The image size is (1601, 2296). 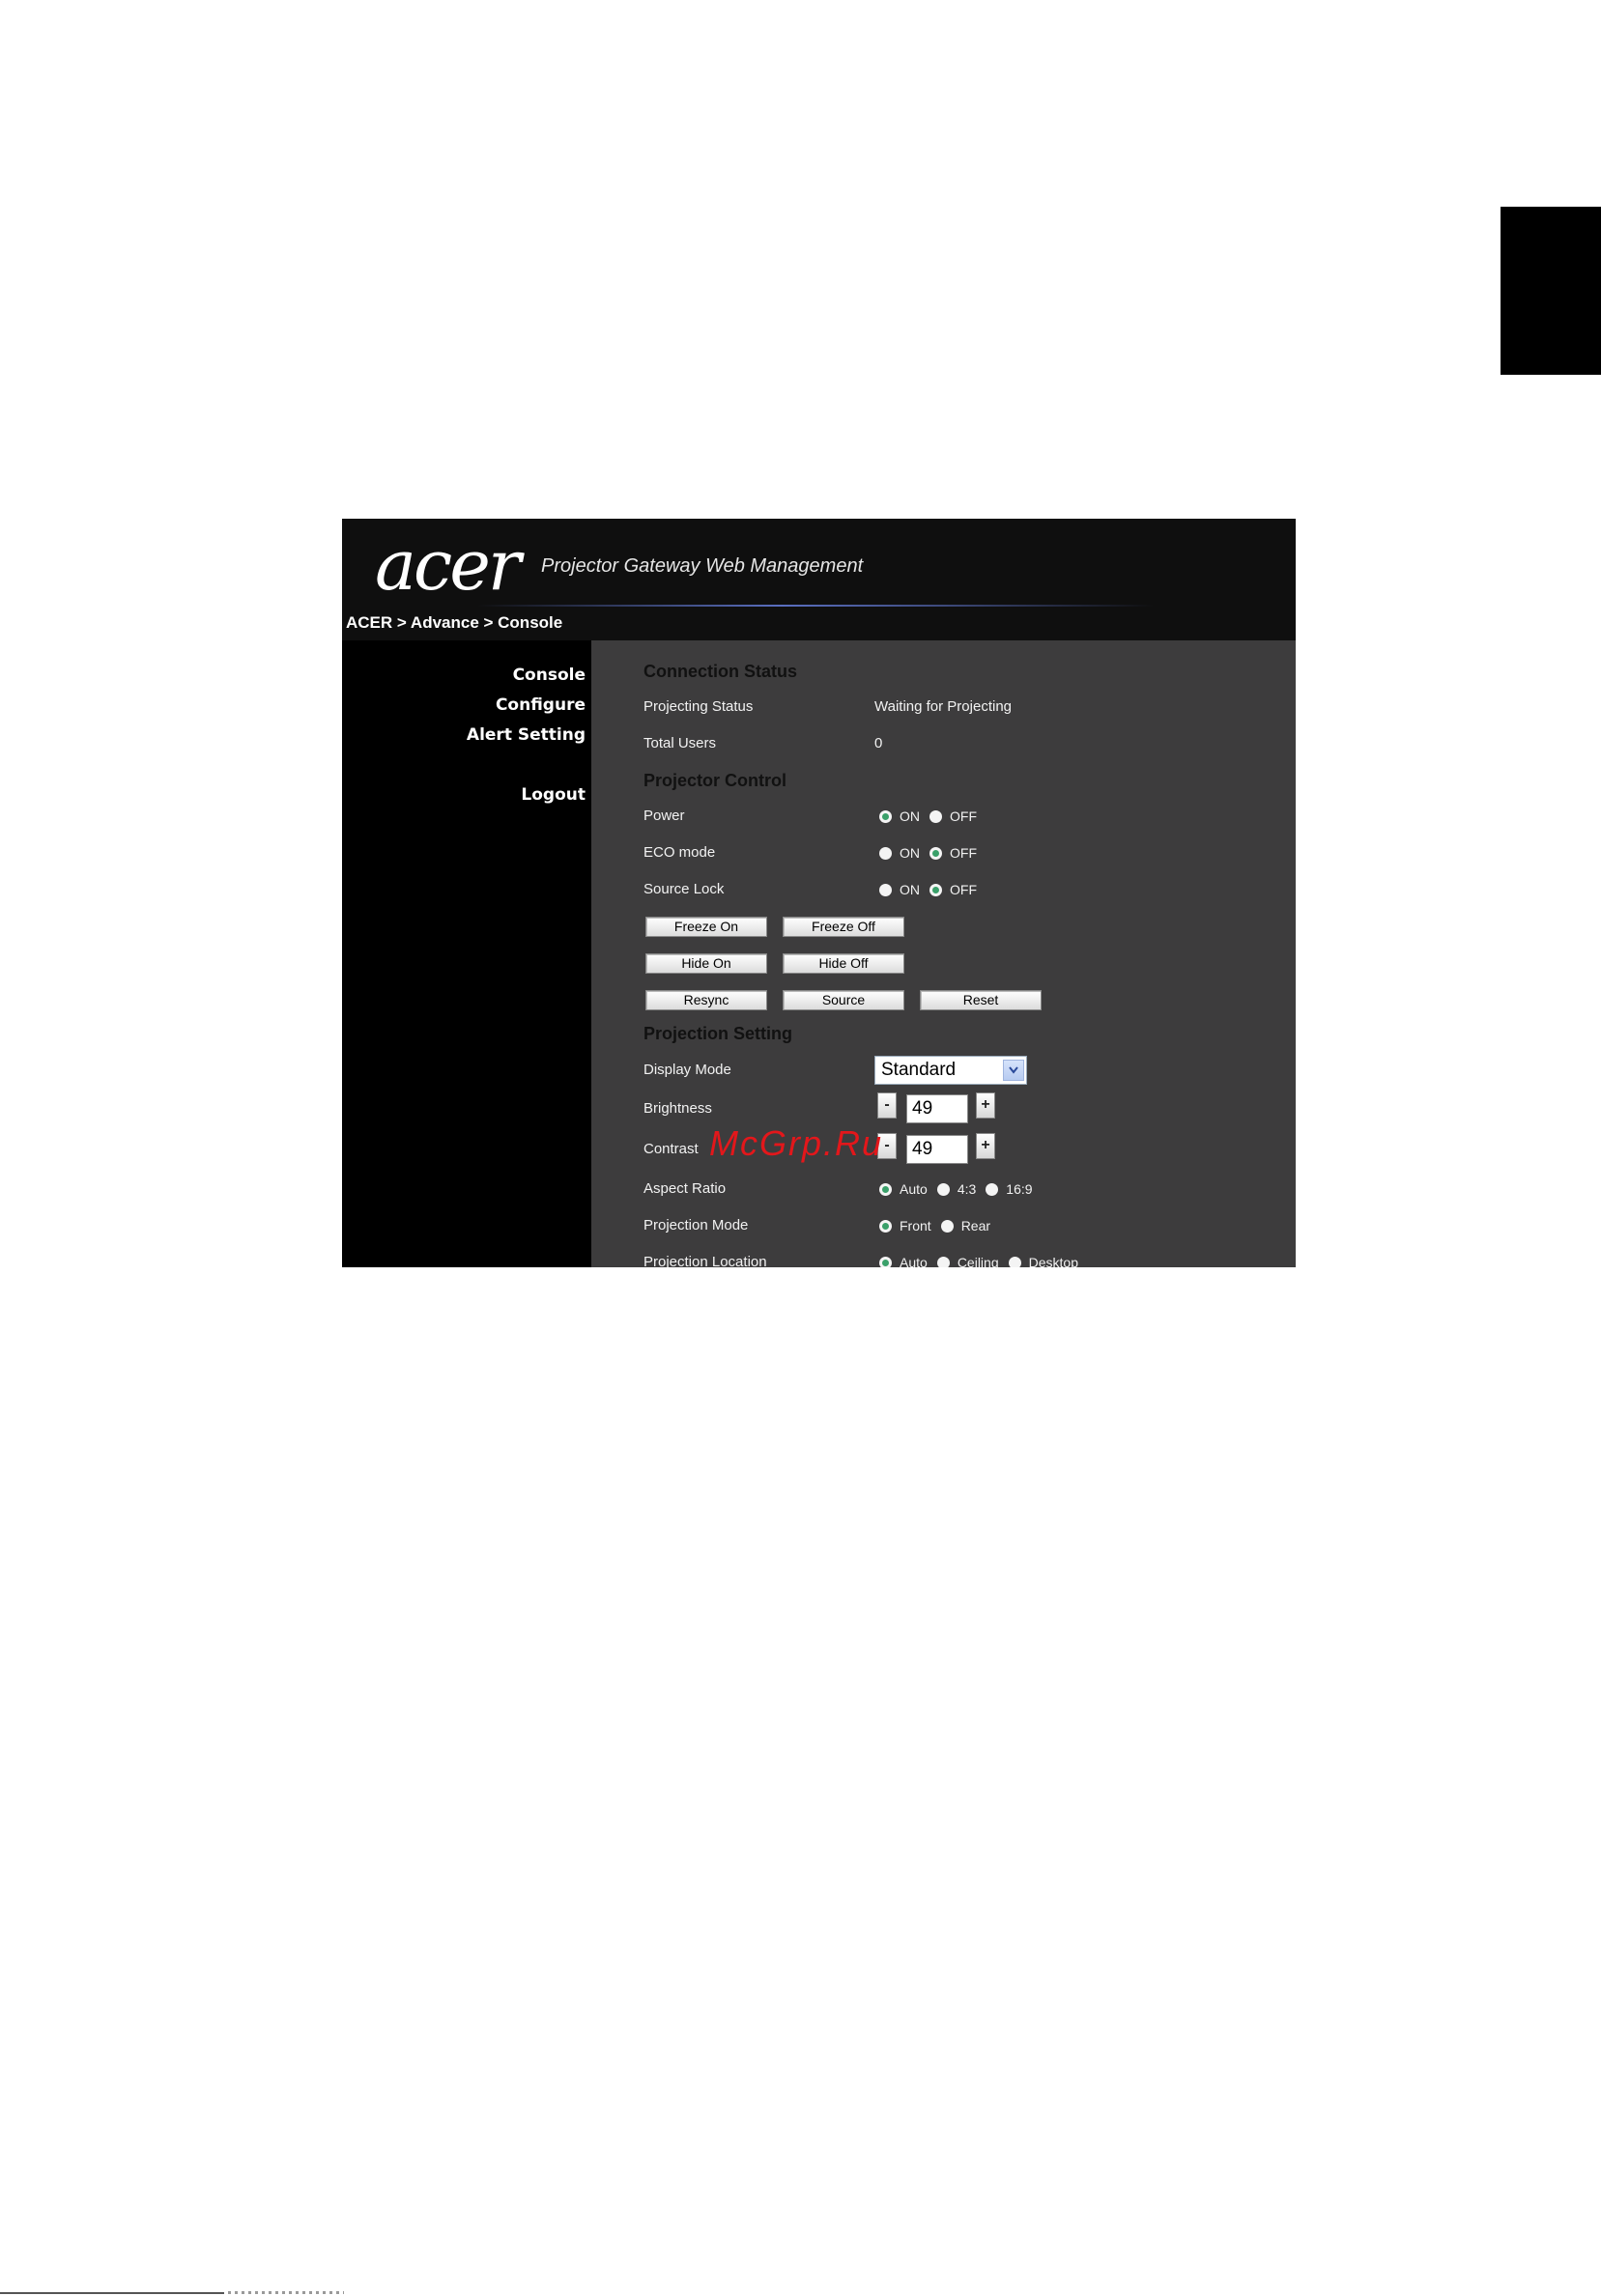 What do you see at coordinates (985, 1146) in the screenshot?
I see `contrast-increase-button: +` at bounding box center [985, 1146].